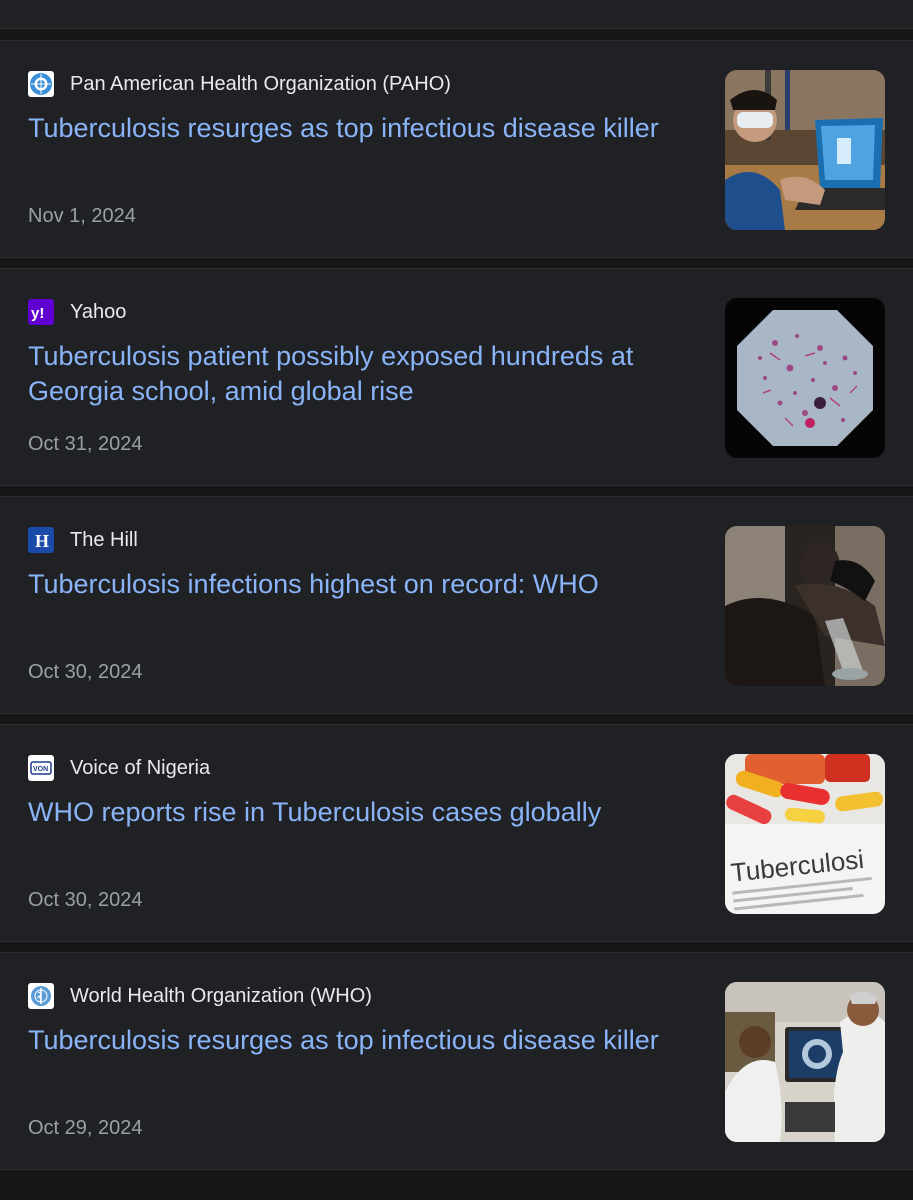 Image resolution: width=913 pixels, height=1200 pixels. I want to click on source-row: y! Yahoo, so click(77, 312).